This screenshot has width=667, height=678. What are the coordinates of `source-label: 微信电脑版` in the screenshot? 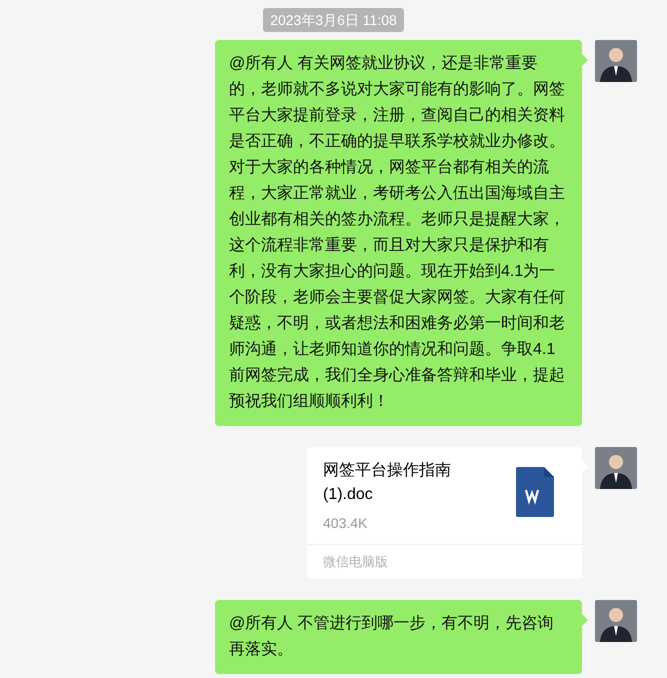 It's located at (355, 561).